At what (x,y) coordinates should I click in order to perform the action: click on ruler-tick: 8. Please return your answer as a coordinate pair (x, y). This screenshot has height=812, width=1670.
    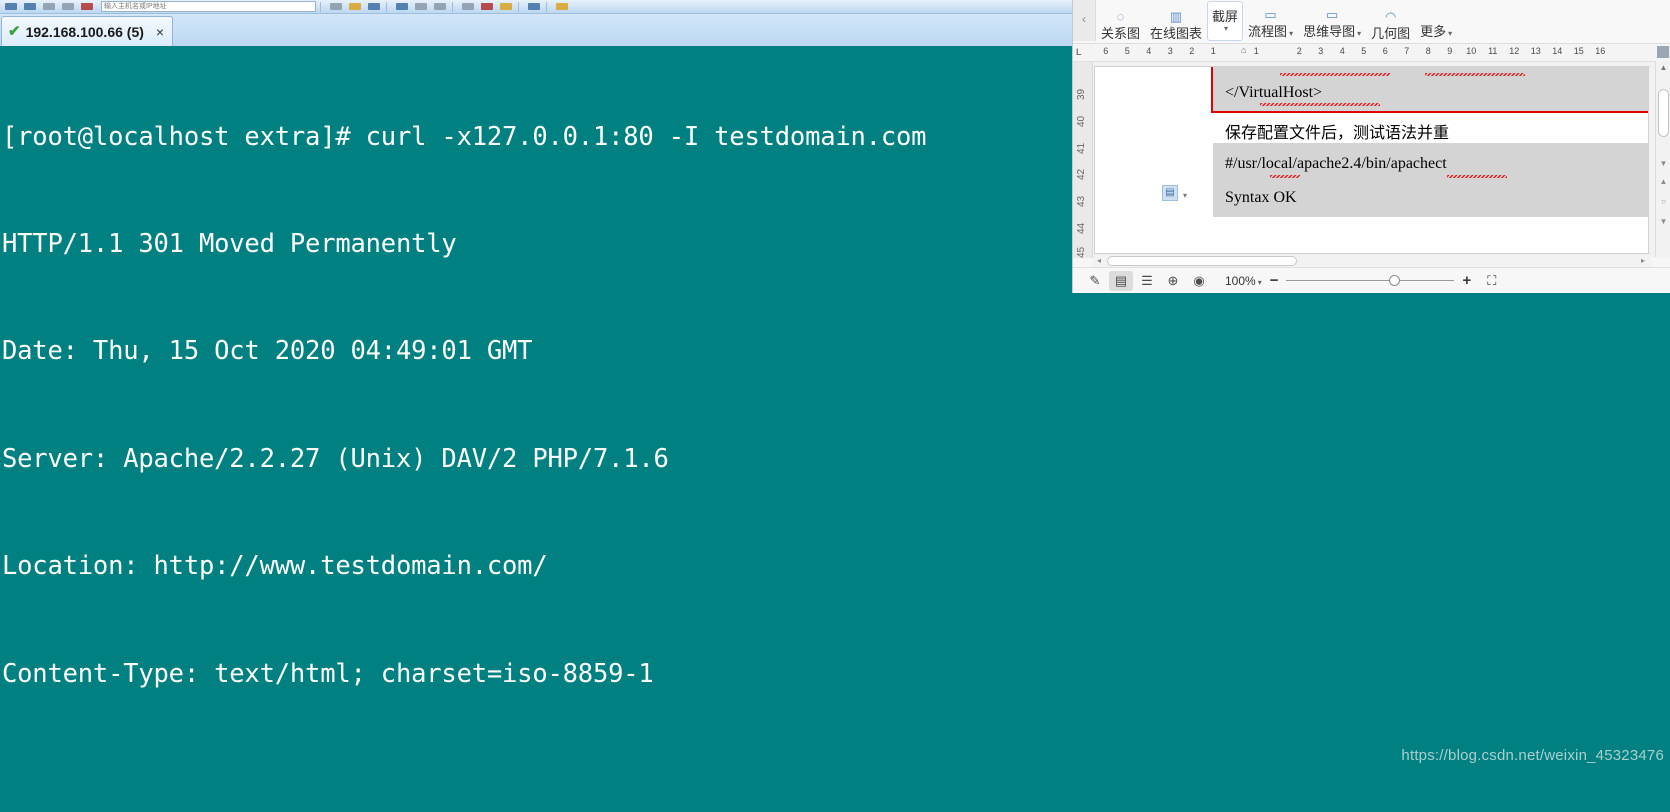
    Looking at the image, I should click on (1428, 51).